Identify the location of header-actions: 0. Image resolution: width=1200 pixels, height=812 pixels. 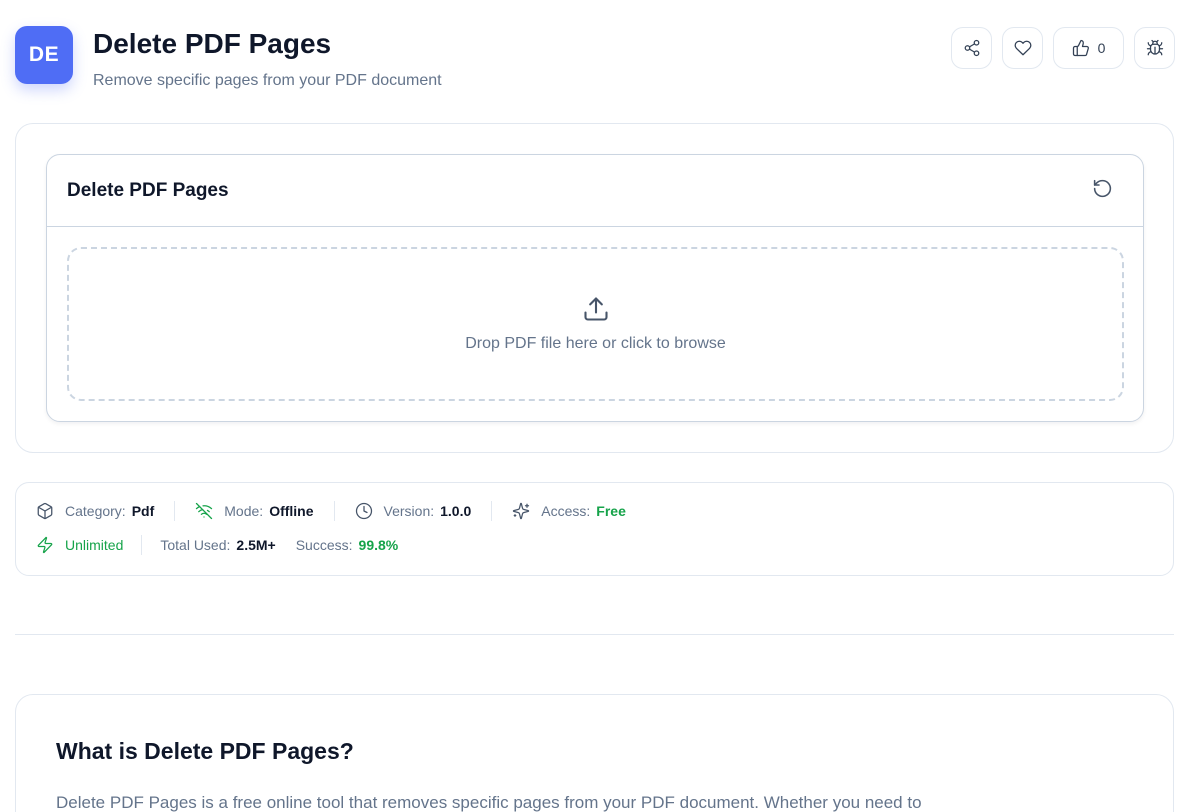
(1063, 48).